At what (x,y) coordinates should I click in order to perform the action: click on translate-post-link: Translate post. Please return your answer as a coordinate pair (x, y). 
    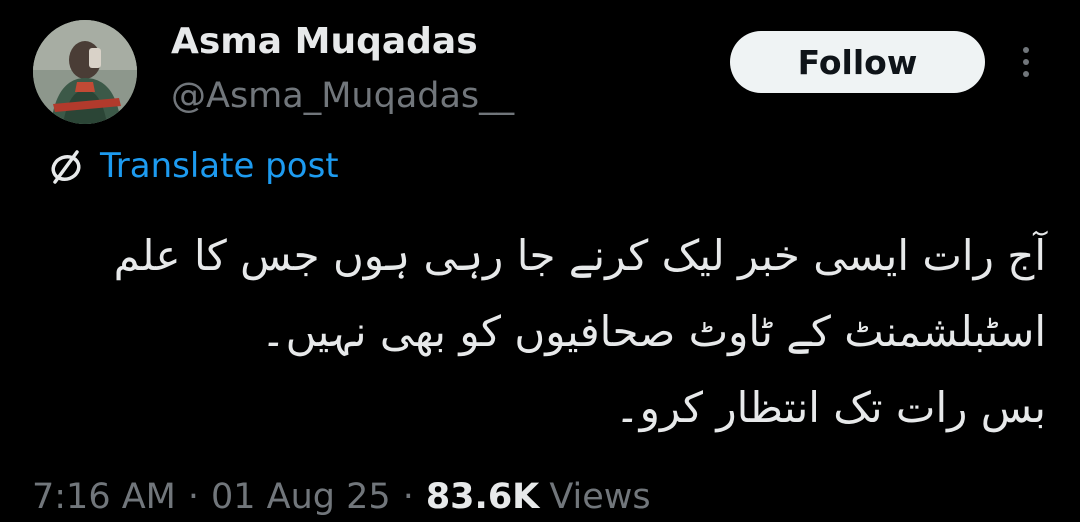
    Looking at the image, I should click on (191, 166).